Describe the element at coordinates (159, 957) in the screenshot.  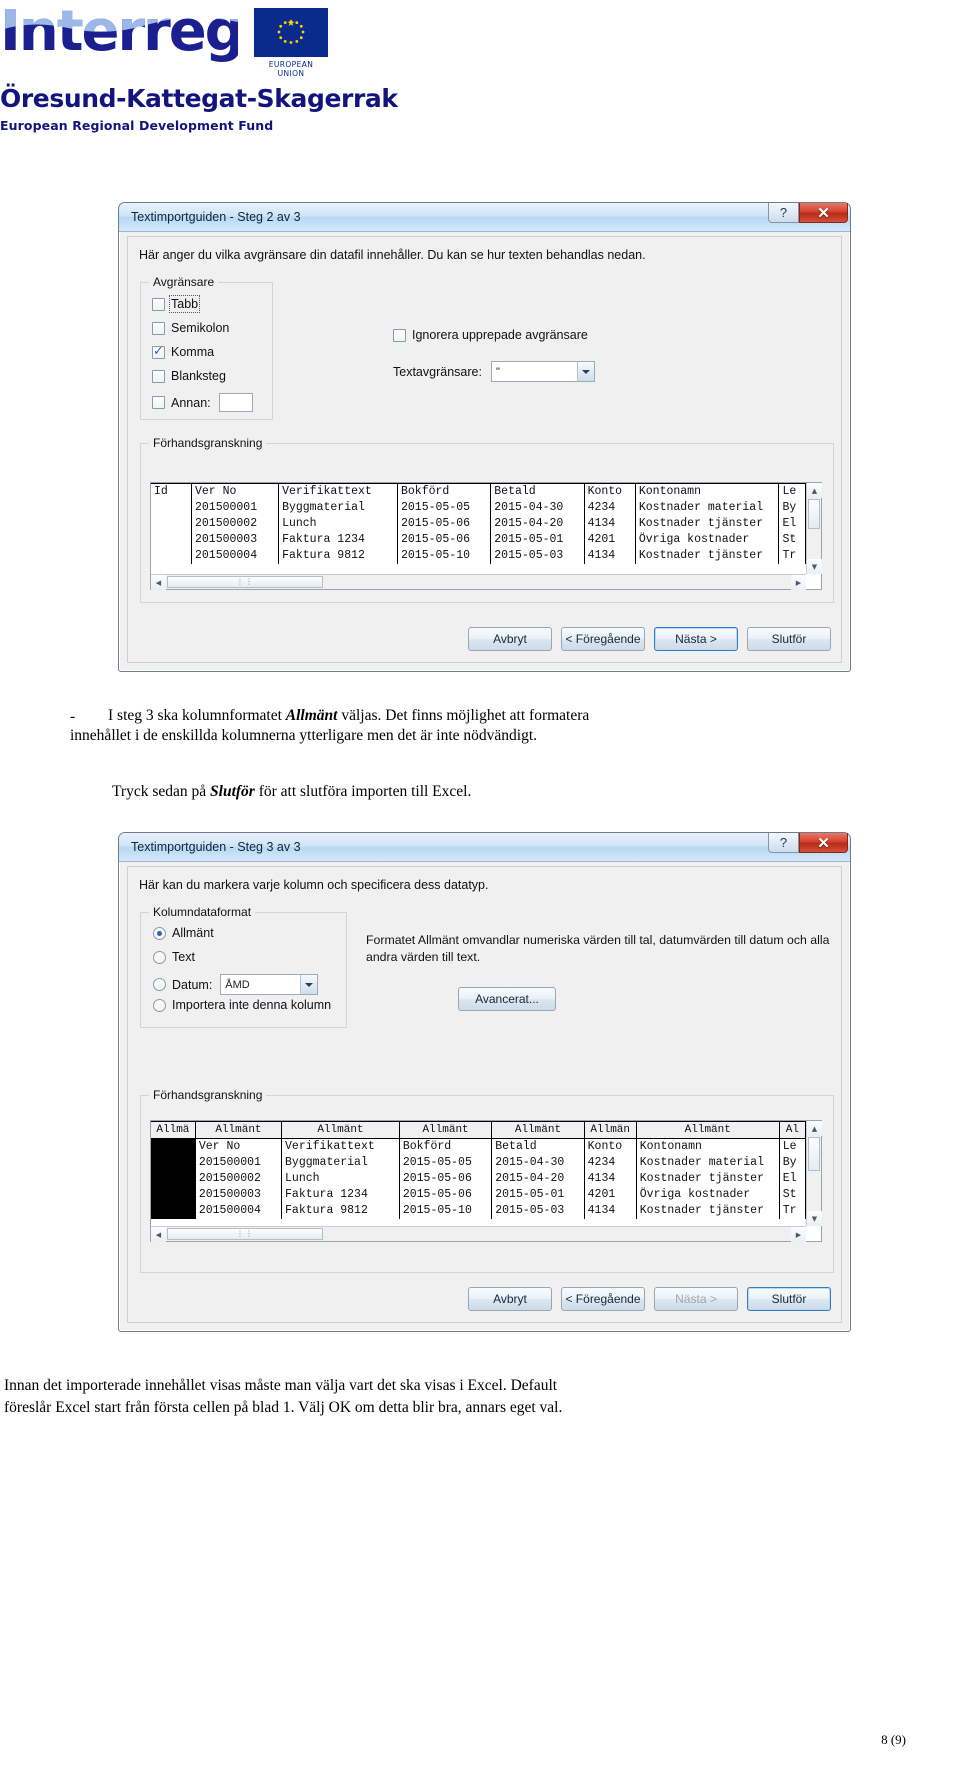
I see `radio-dot-text` at that location.